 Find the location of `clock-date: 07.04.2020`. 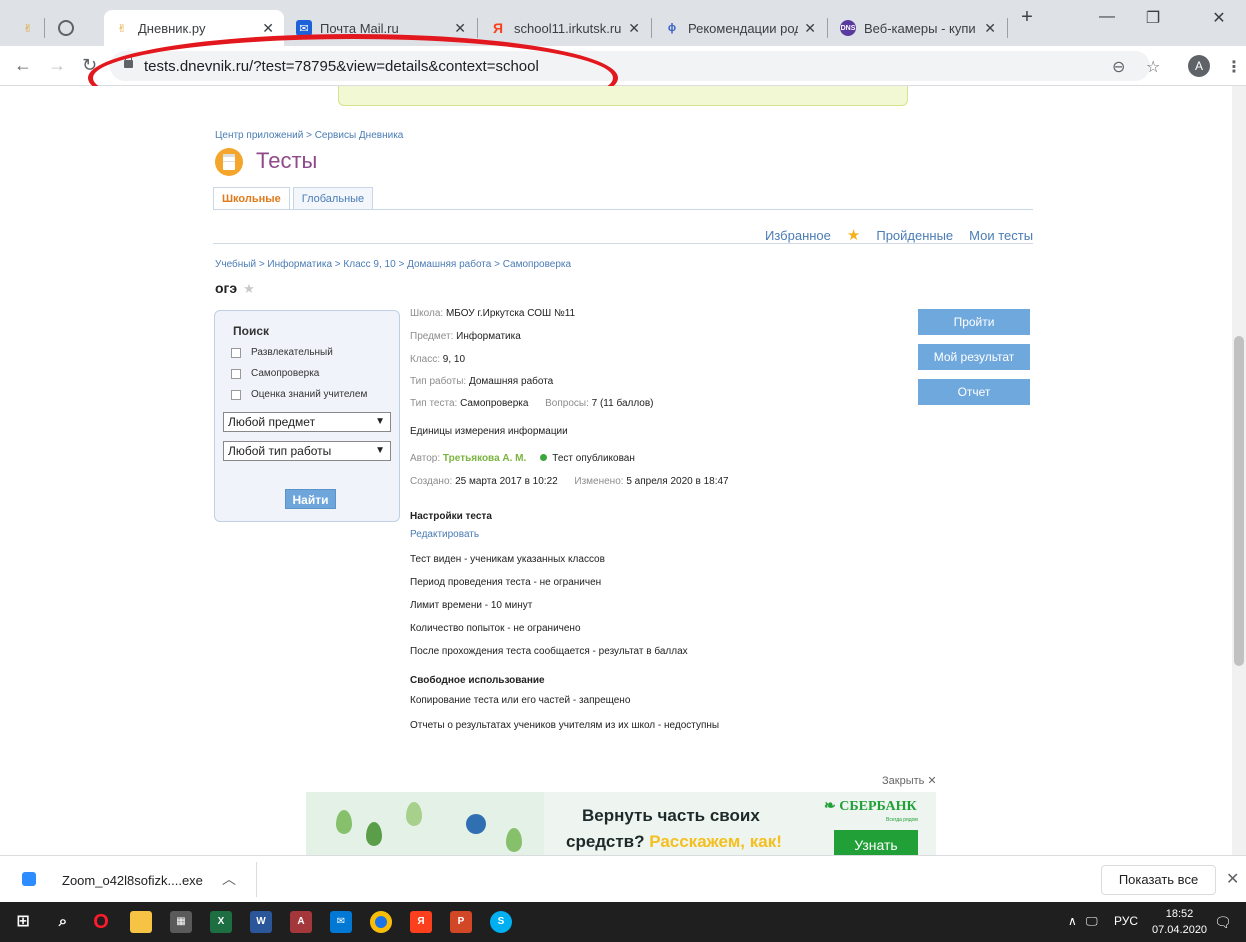

clock-date: 07.04.2020 is located at coordinates (1180, 930).